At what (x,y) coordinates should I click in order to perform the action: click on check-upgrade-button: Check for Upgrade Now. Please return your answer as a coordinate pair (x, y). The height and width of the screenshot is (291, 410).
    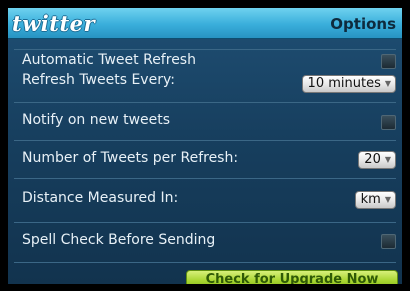
    Looking at the image, I should click on (292, 277).